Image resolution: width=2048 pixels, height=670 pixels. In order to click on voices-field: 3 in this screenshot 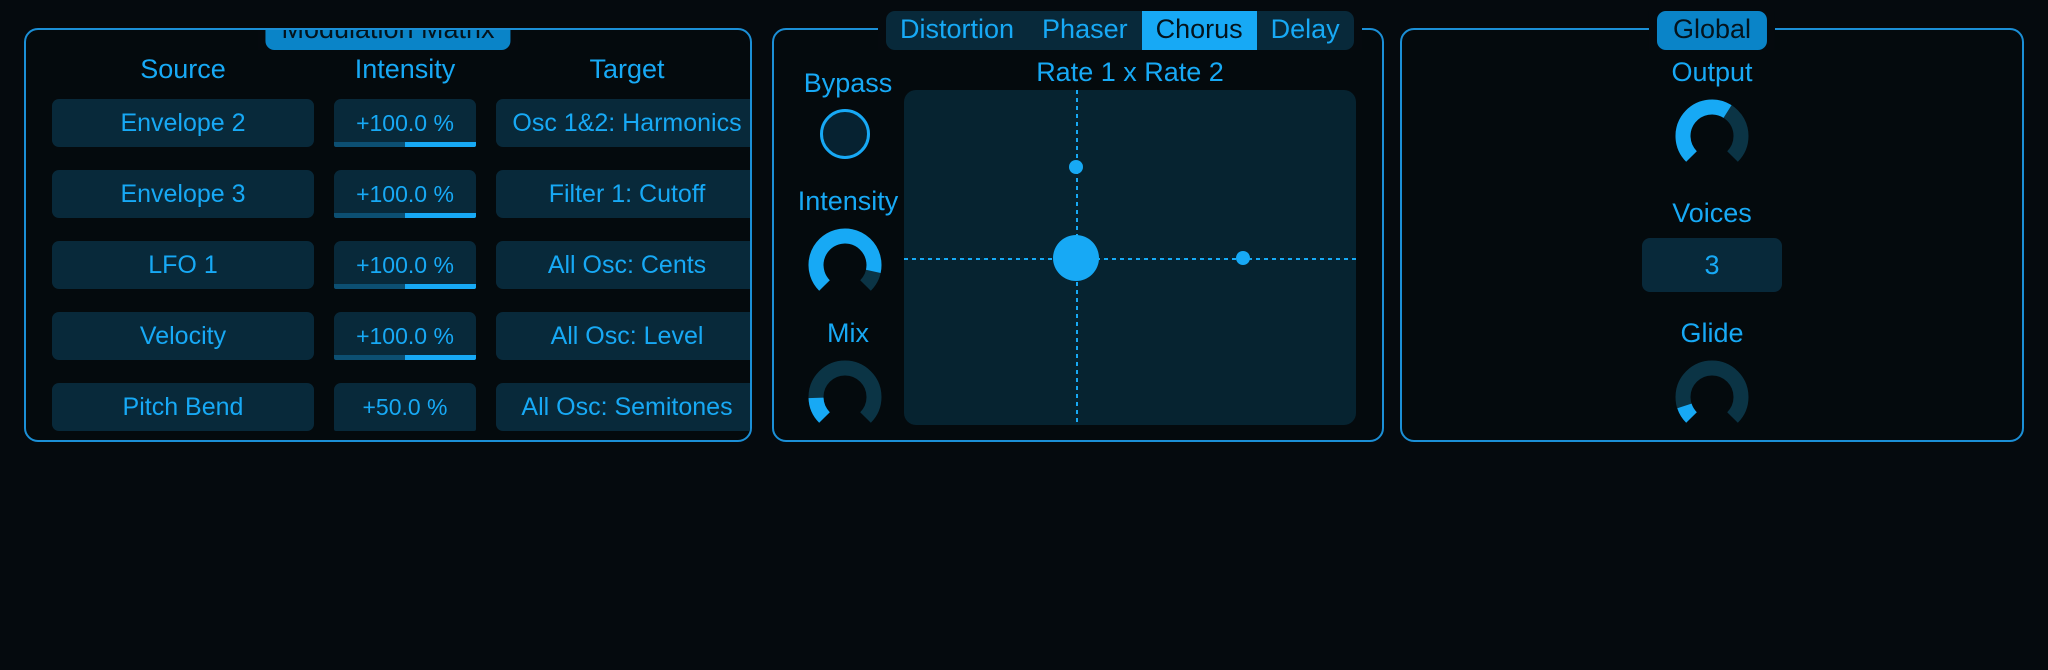, I will do `click(1712, 265)`.